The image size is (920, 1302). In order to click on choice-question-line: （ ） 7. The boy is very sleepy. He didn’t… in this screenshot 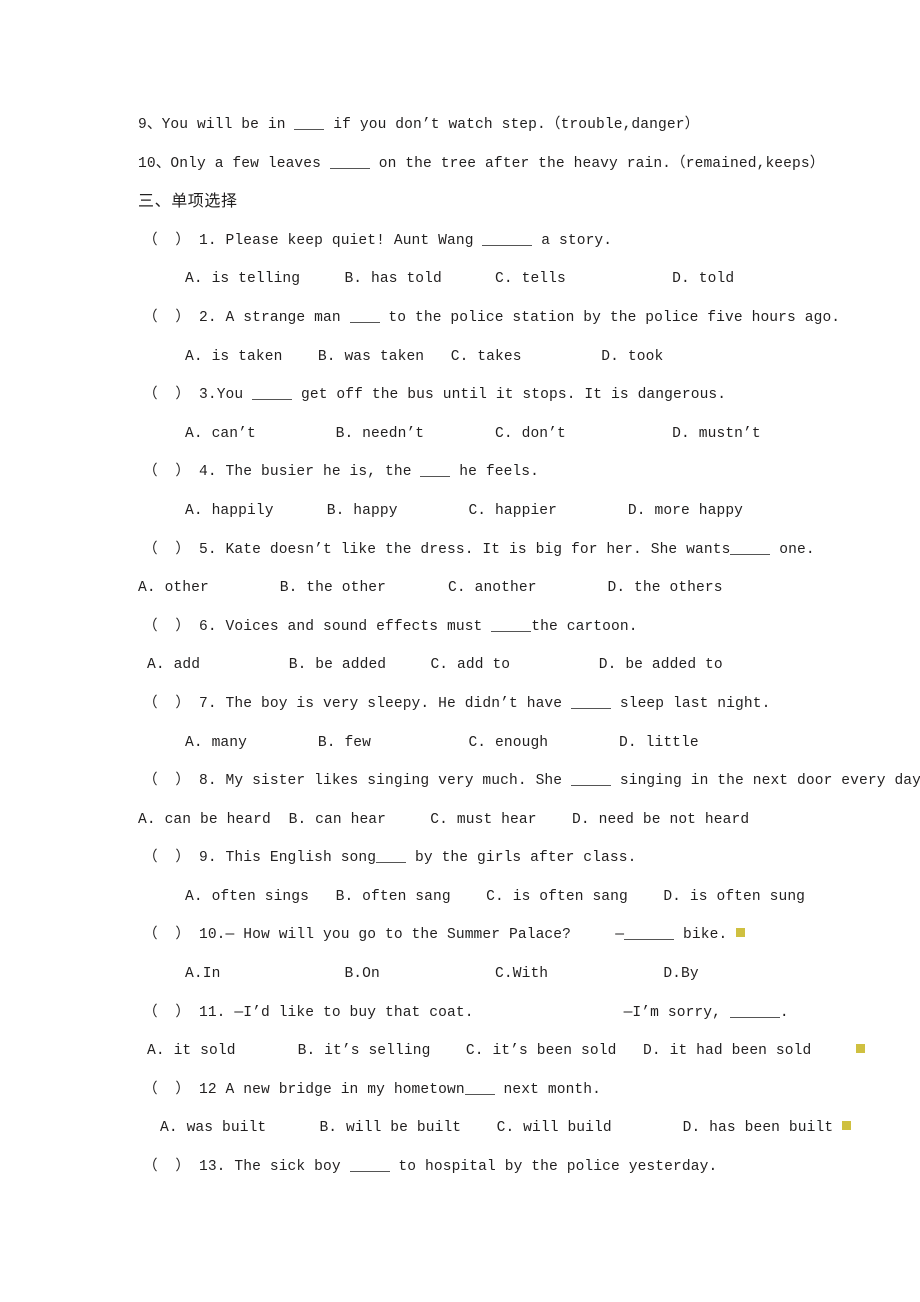, I will do `click(457, 703)`.